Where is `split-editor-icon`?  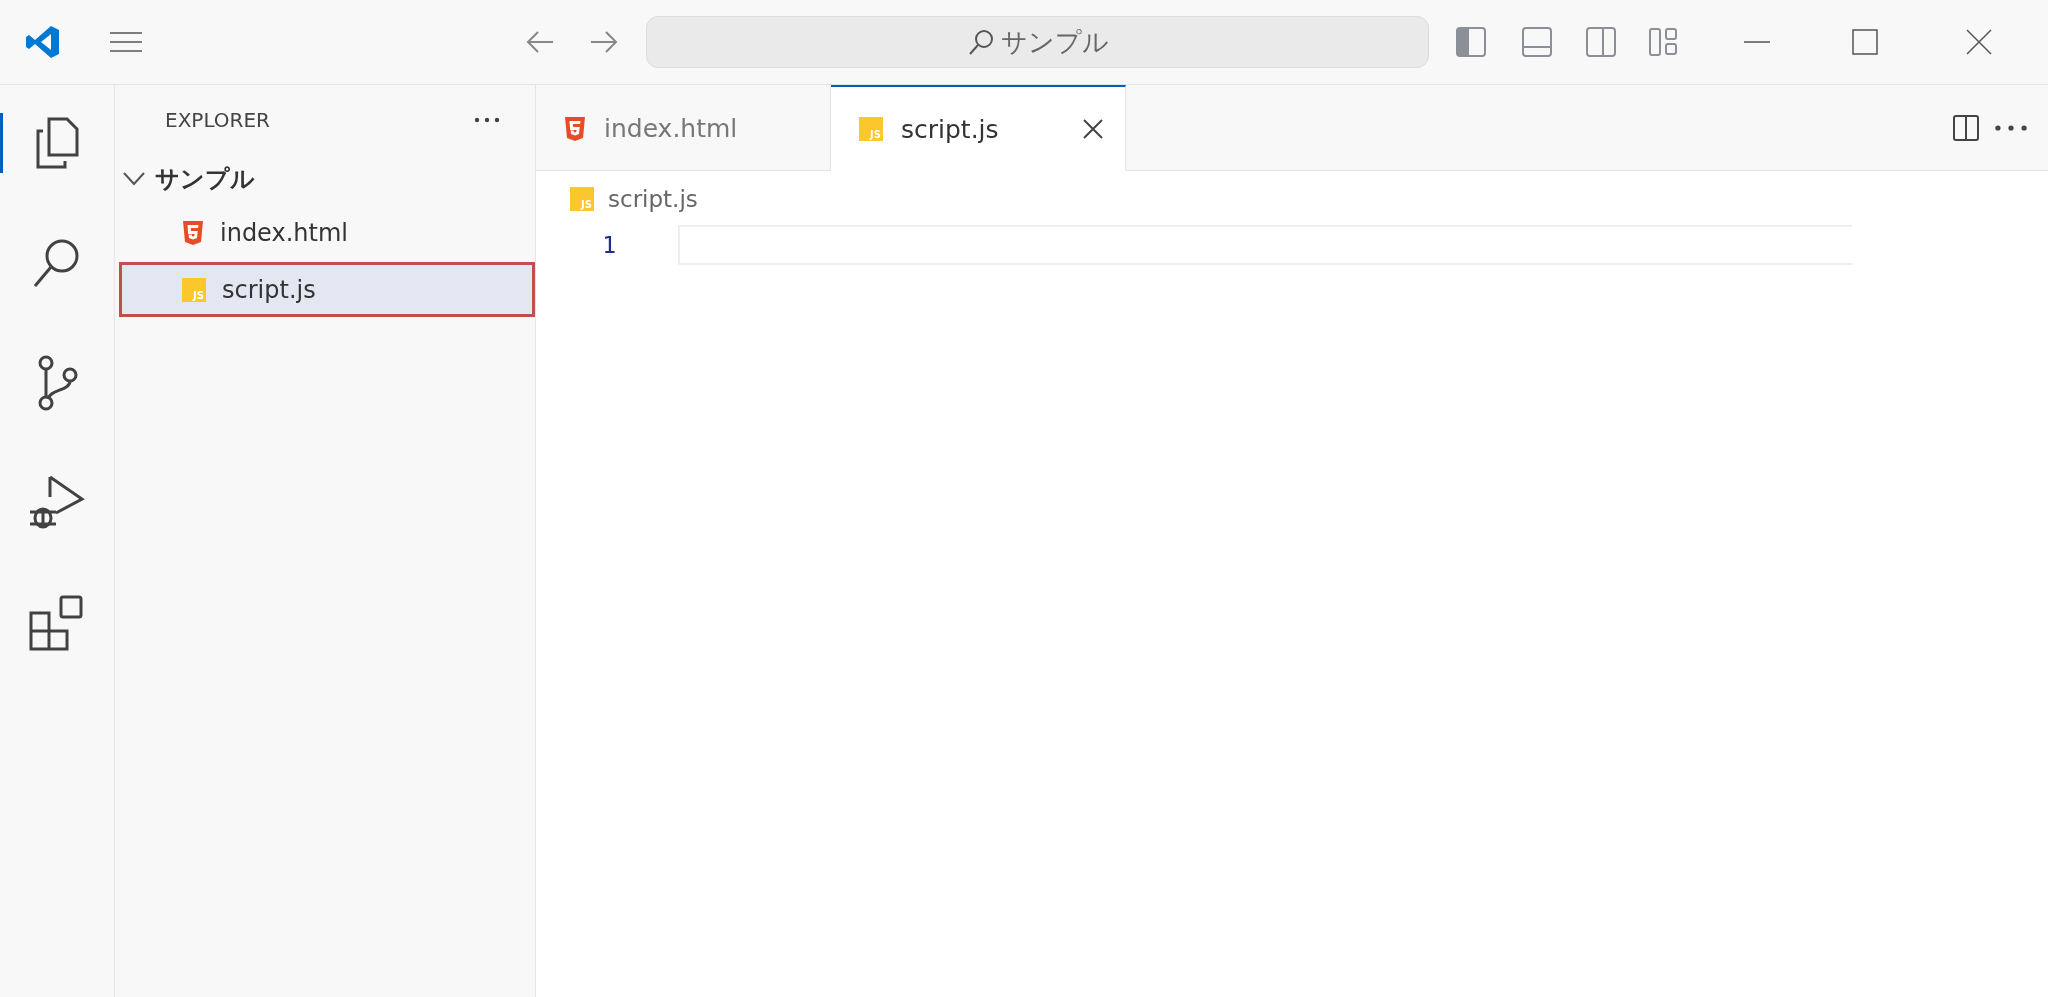
split-editor-icon is located at coordinates (1966, 127).